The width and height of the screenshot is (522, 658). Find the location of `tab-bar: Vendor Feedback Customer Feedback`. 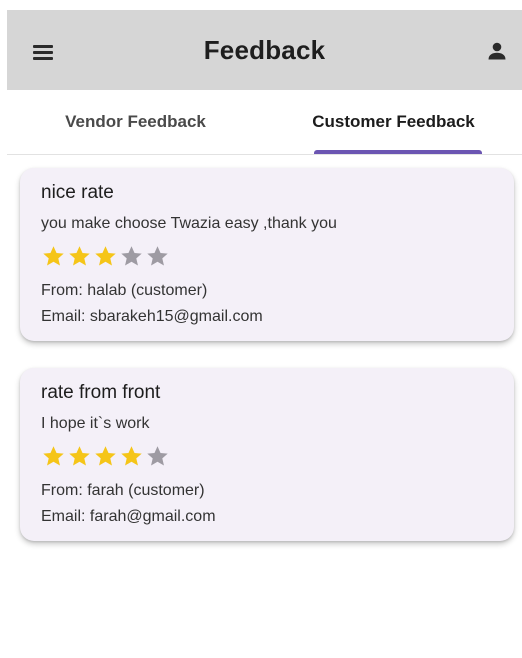

tab-bar: Vendor Feedback Customer Feedback is located at coordinates (264, 122).